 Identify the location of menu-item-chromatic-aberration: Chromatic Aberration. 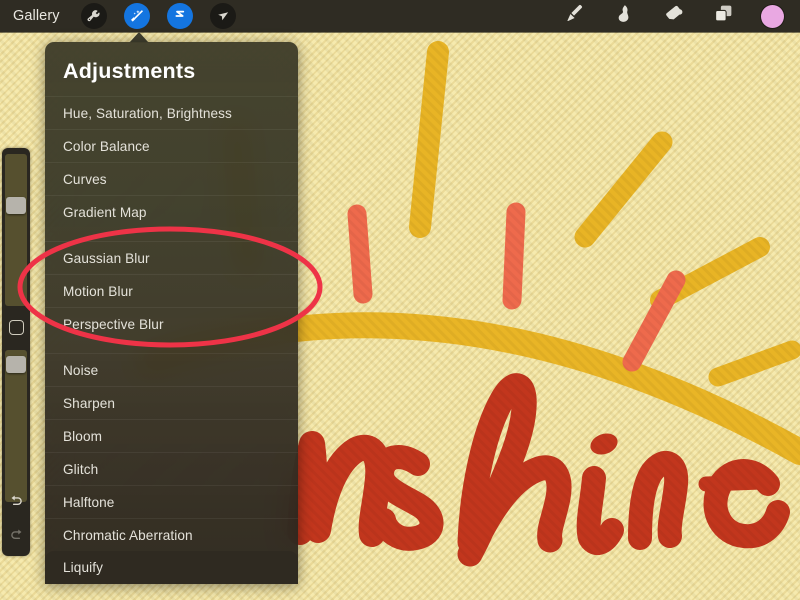
(171, 534).